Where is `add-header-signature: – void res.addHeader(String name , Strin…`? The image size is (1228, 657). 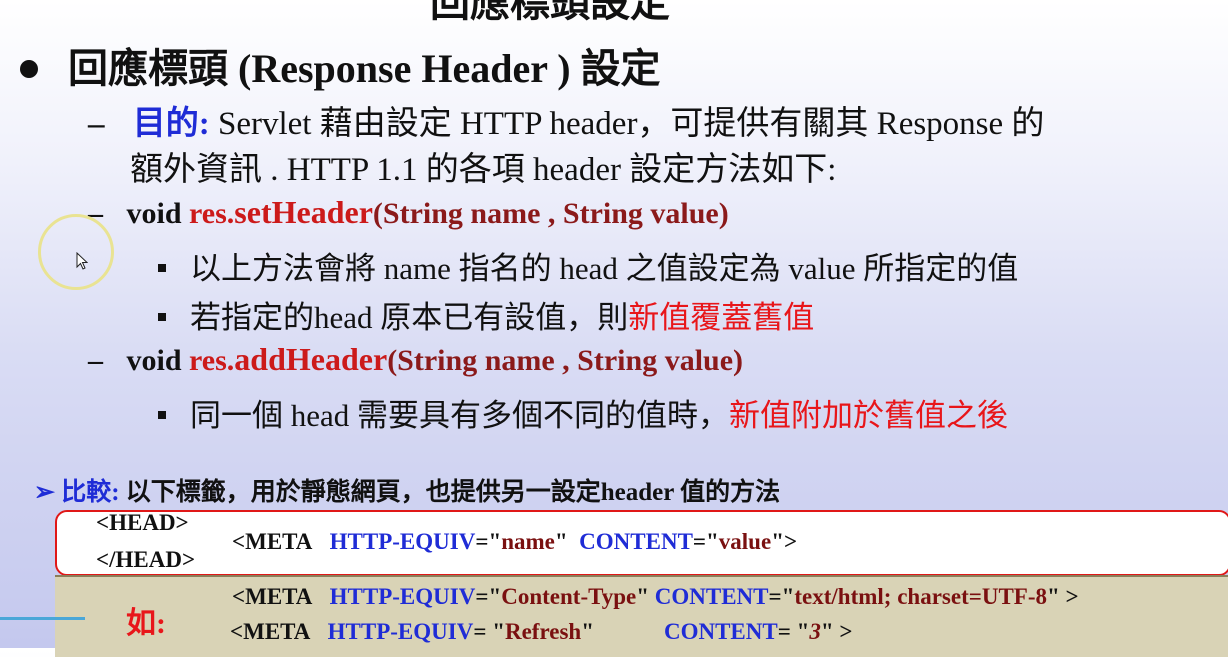
add-header-signature: – void res.addHeader(String name , Strin… is located at coordinates (415, 359).